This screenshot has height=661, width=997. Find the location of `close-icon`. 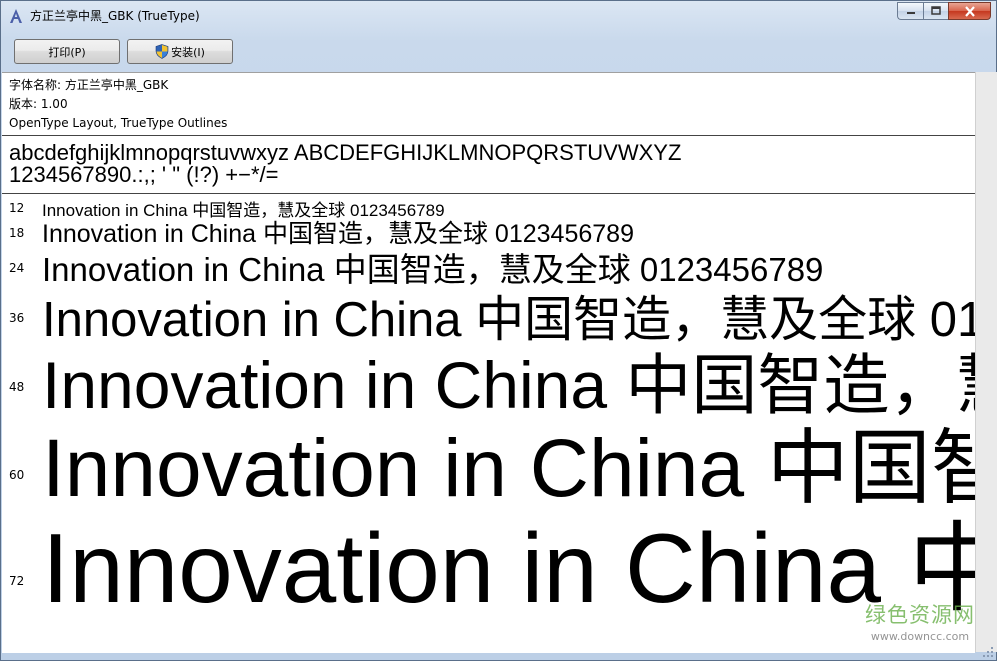

close-icon is located at coordinates (969, 11).